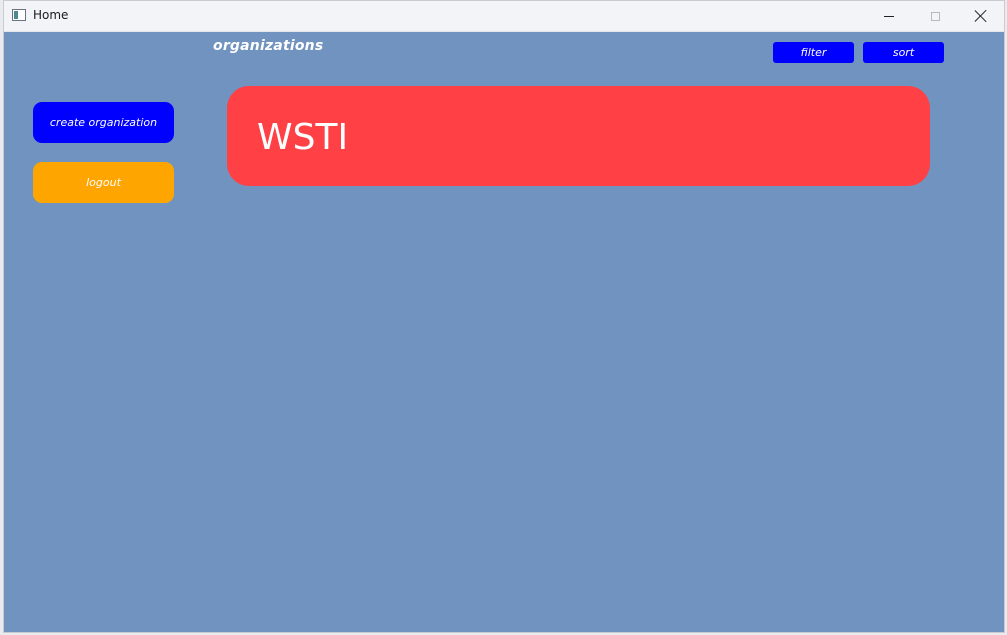 This screenshot has width=1007, height=635. What do you see at coordinates (268, 46) in the screenshot?
I see `page-title: organizations` at bounding box center [268, 46].